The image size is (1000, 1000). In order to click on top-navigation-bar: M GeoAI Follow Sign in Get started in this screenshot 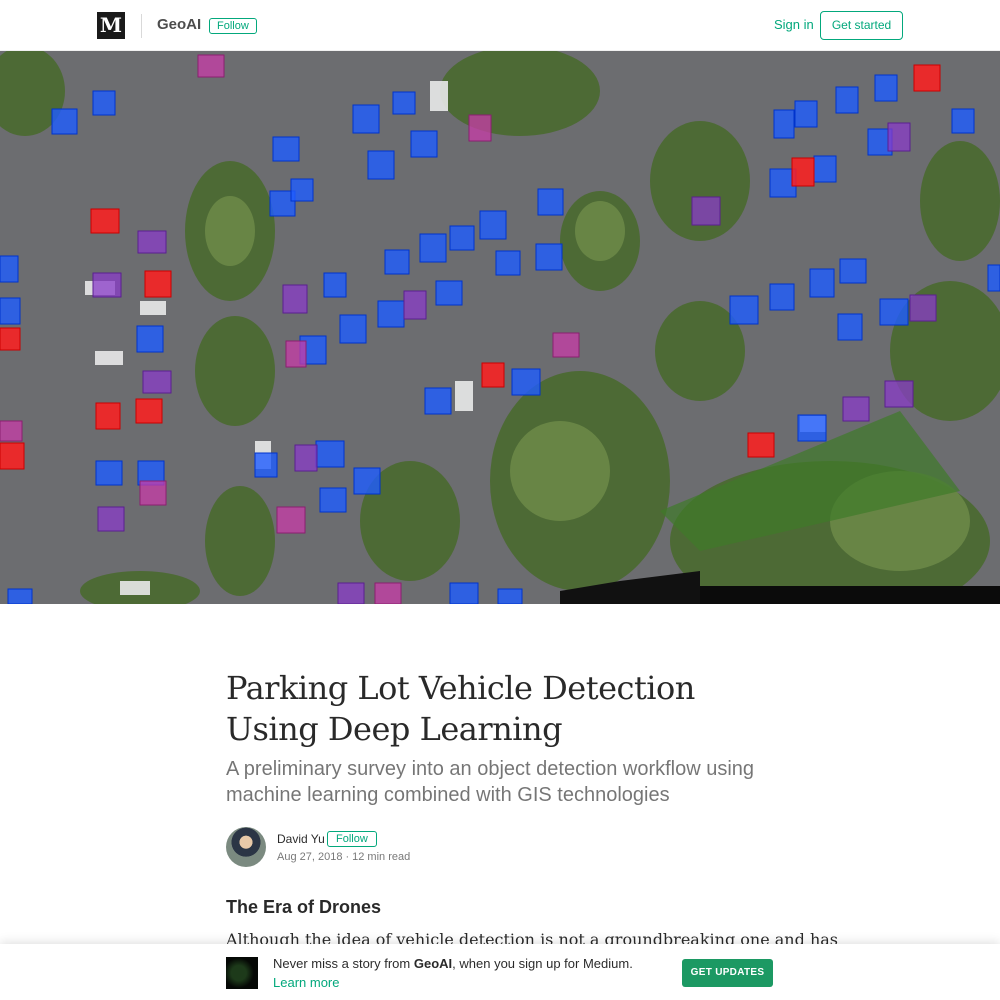, I will do `click(500, 25)`.